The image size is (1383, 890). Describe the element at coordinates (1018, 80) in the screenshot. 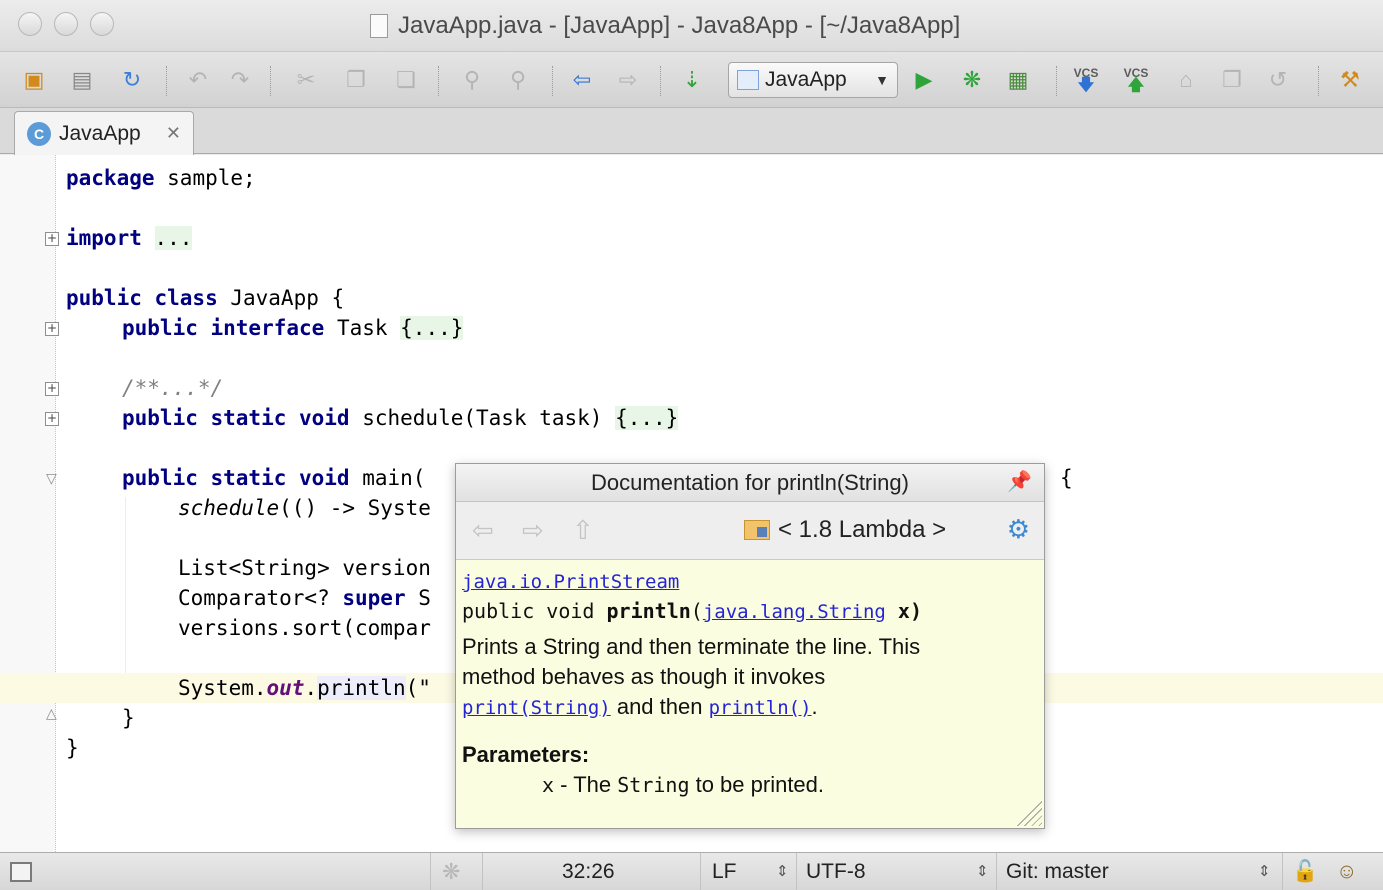

I see `coverage-icon: ▦` at that location.